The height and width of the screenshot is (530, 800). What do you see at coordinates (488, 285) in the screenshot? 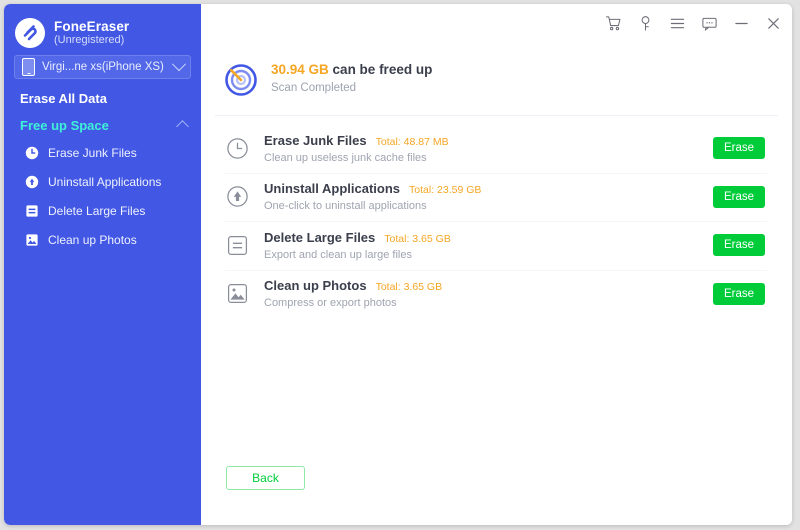
I see `list-item-title-line: Clean up Photos Total: 3.65 GB` at bounding box center [488, 285].